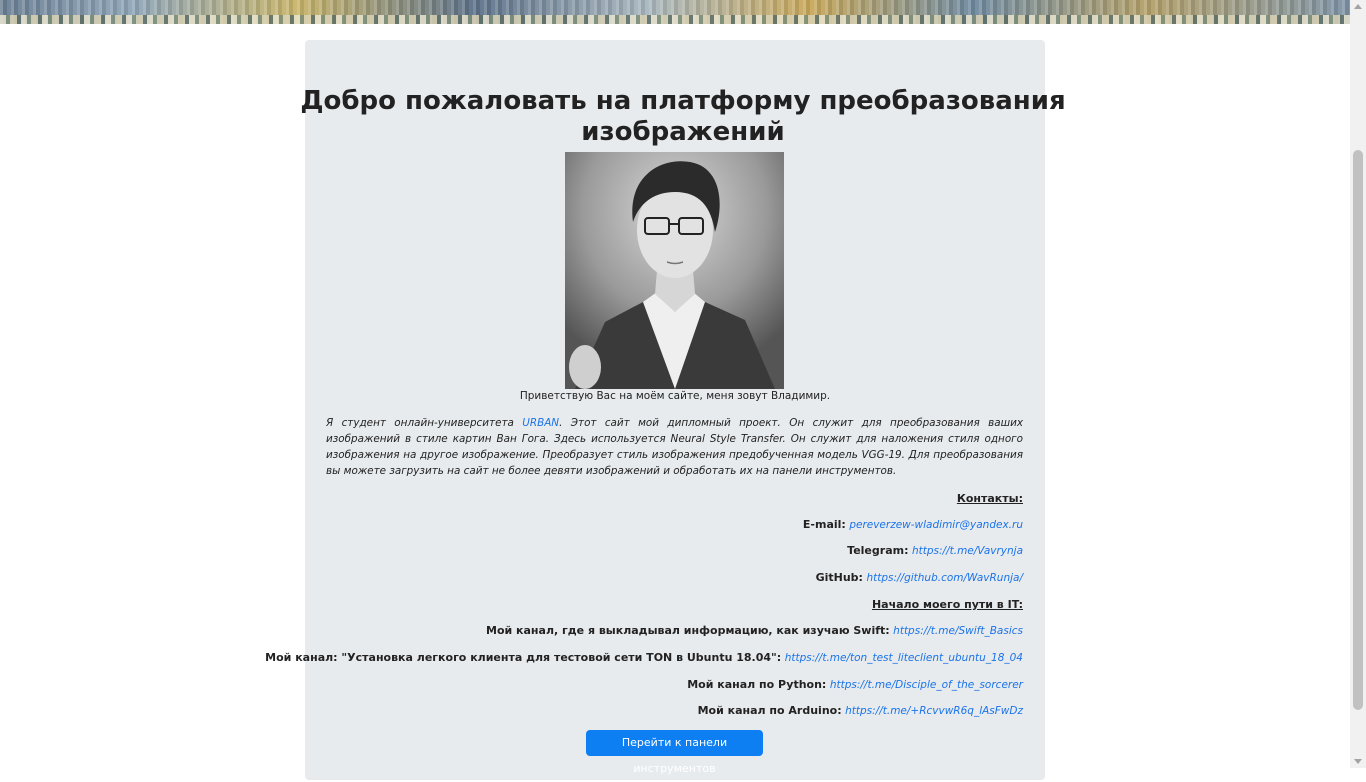 This screenshot has height=782, width=1366. Describe the element at coordinates (878, 550) in the screenshot. I see `telegram-label: Telegram:` at that location.